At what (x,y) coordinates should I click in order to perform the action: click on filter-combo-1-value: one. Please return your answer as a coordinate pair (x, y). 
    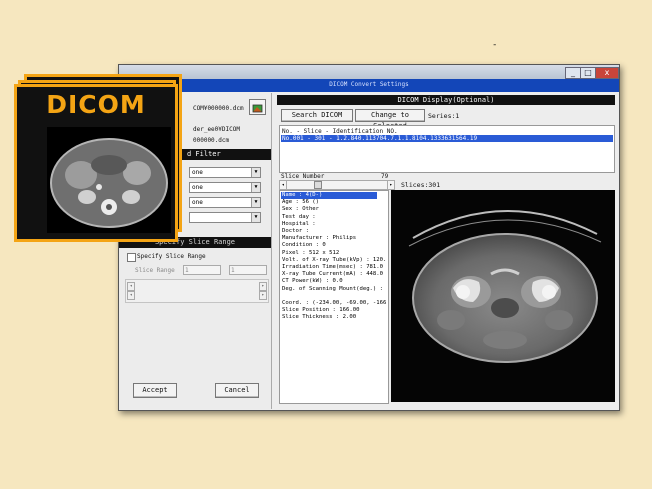
    Looking at the image, I should click on (197, 172).